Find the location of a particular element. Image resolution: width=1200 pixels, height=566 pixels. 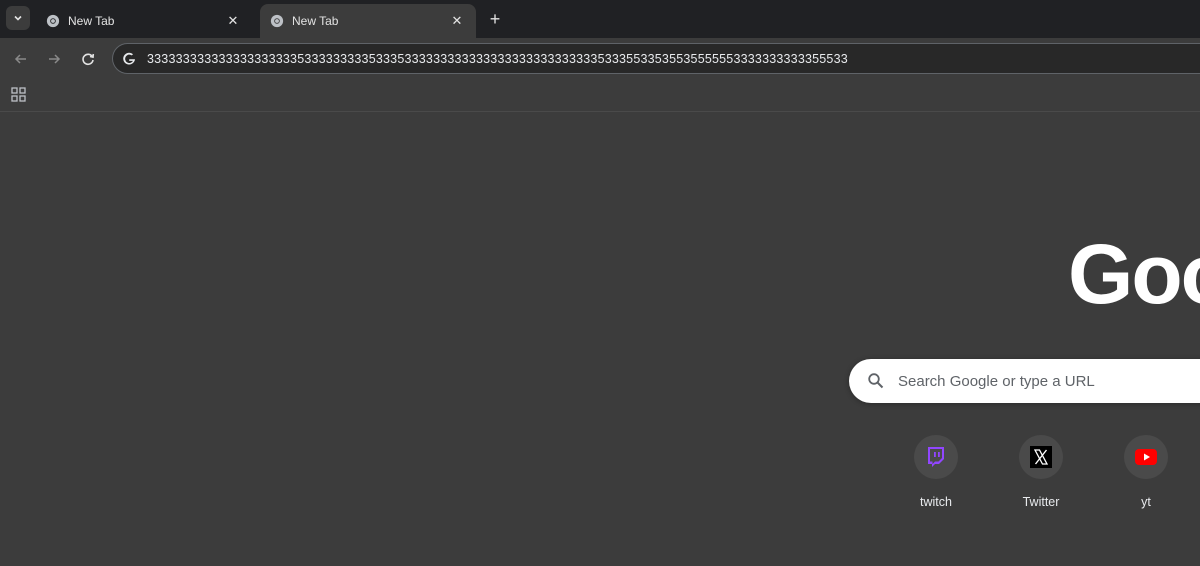

search-box: Search Google or type a URL is located at coordinates (1024, 381).